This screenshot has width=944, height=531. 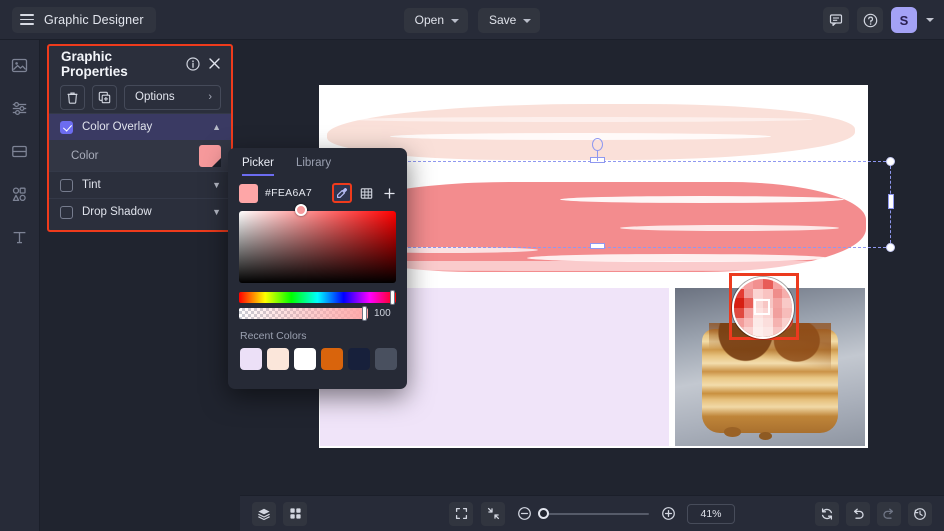 I want to click on color-swatch-button, so click(x=210, y=155).